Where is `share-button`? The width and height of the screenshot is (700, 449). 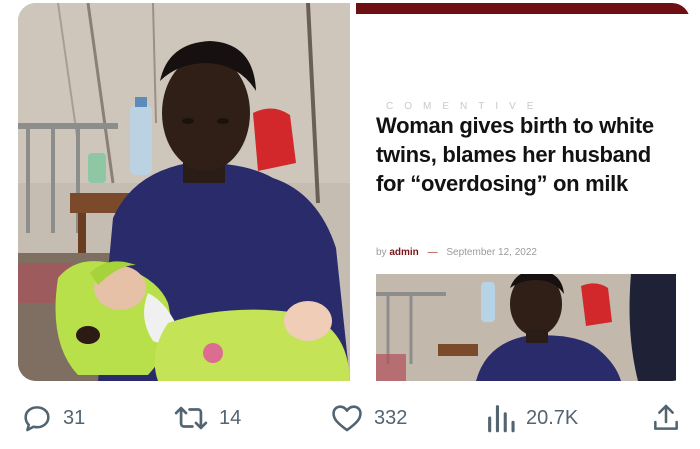 share-button is located at coordinates (666, 418).